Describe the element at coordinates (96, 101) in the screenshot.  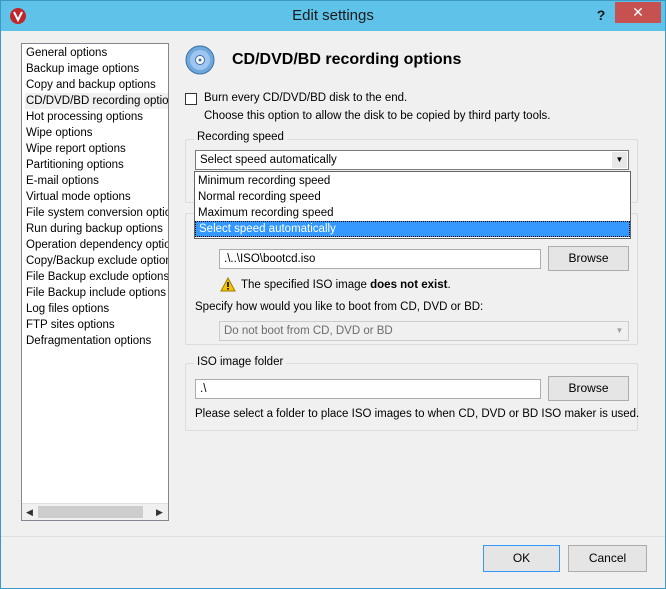
I see `nav-item-cd-dvd-bd: CD/DVD/BD recording options` at that location.